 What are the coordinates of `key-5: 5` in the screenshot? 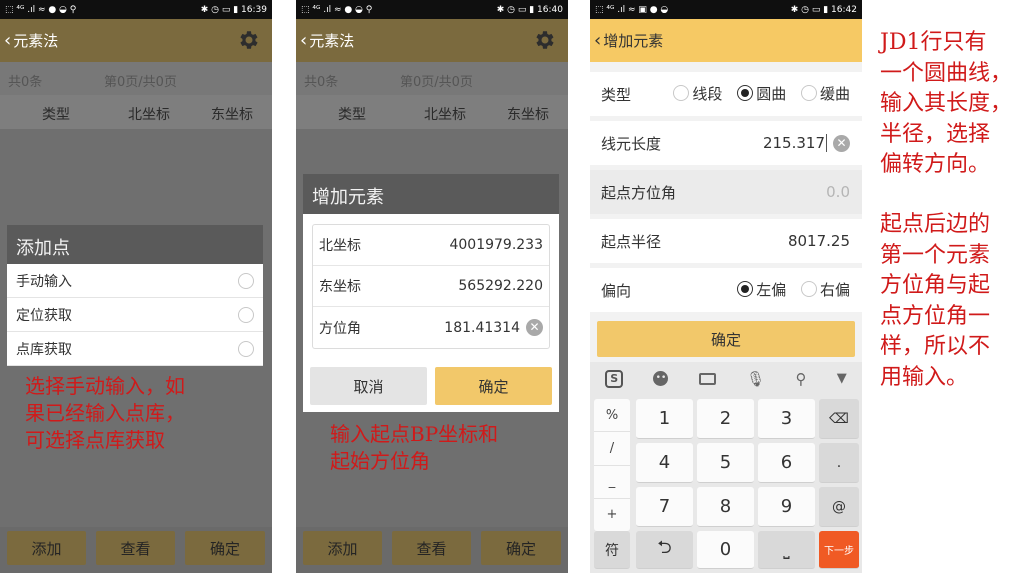 It's located at (725, 463).